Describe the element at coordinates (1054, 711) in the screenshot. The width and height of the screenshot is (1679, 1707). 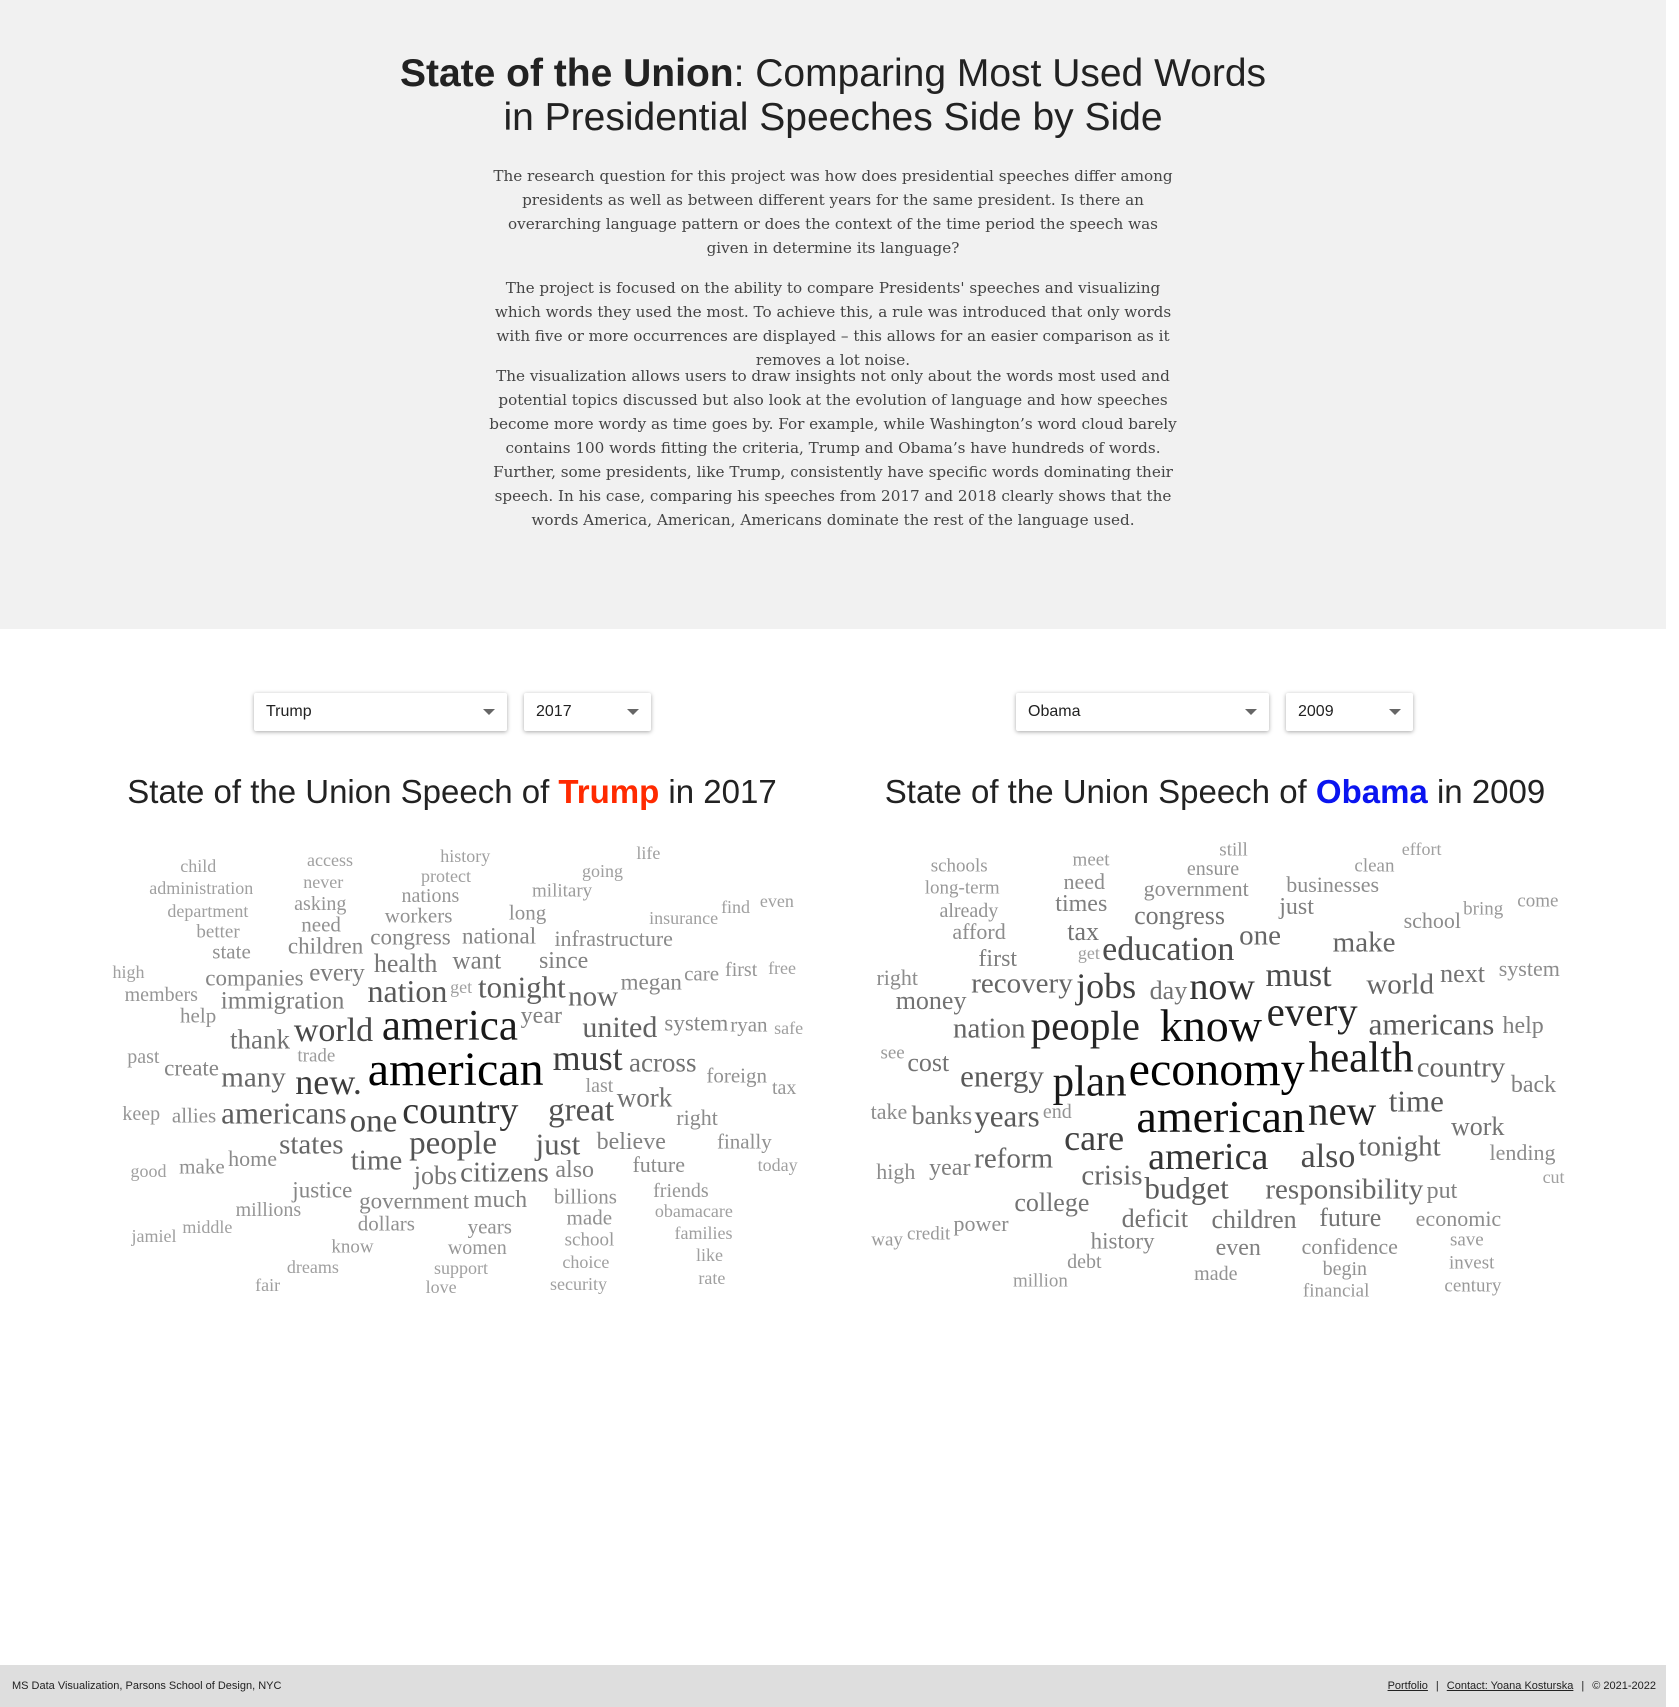
I see `right-president-value: Obama` at that location.